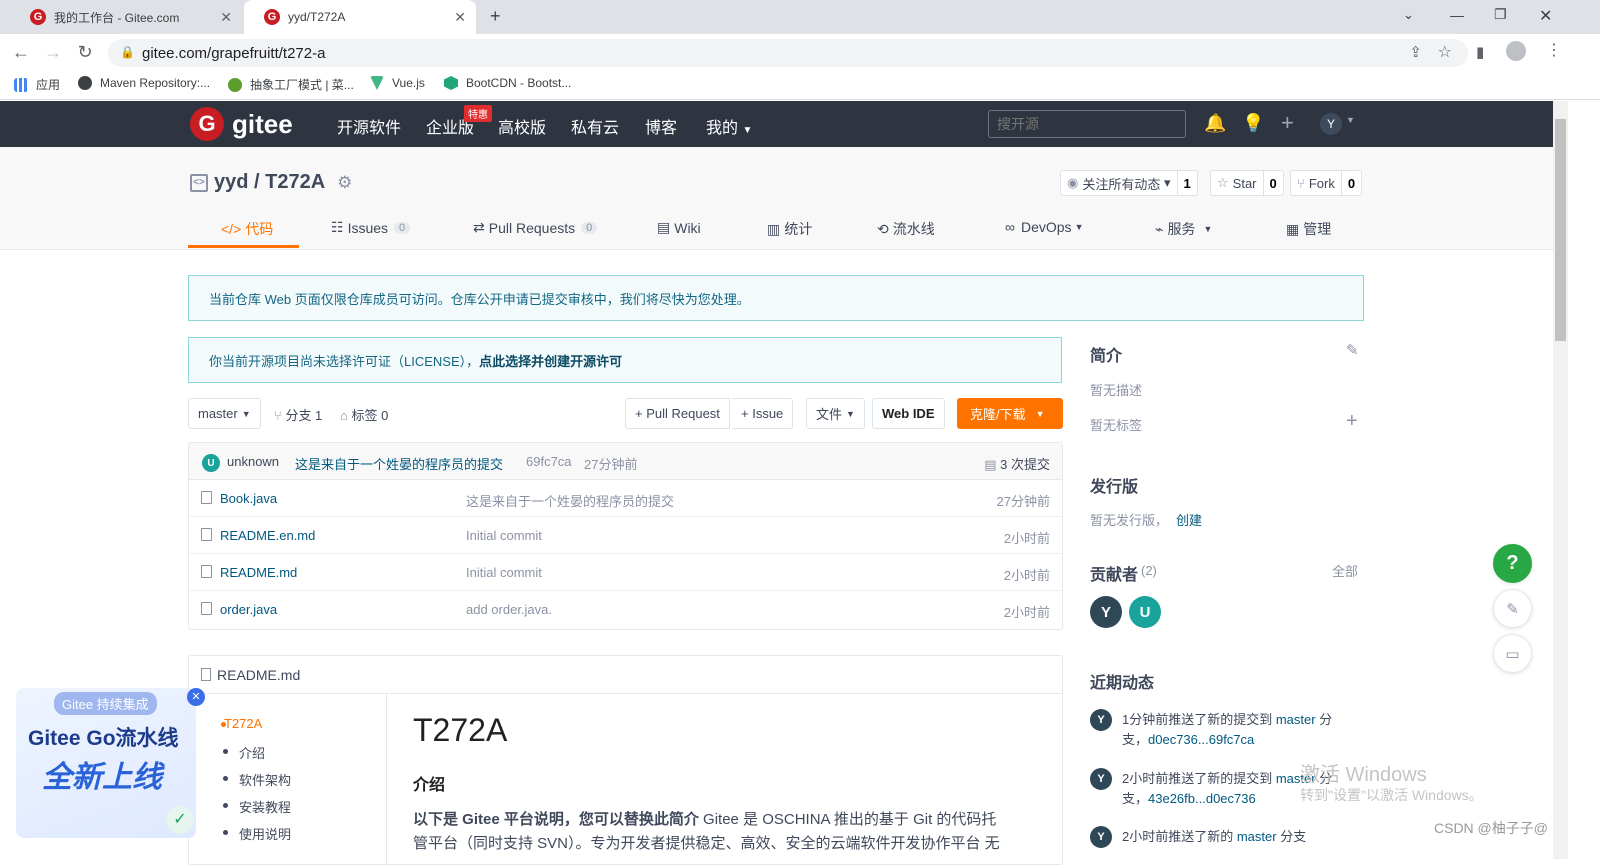 This screenshot has height=866, width=1600. Describe the element at coordinates (85, 52) in the screenshot. I see `reload-icon: ↻` at that location.